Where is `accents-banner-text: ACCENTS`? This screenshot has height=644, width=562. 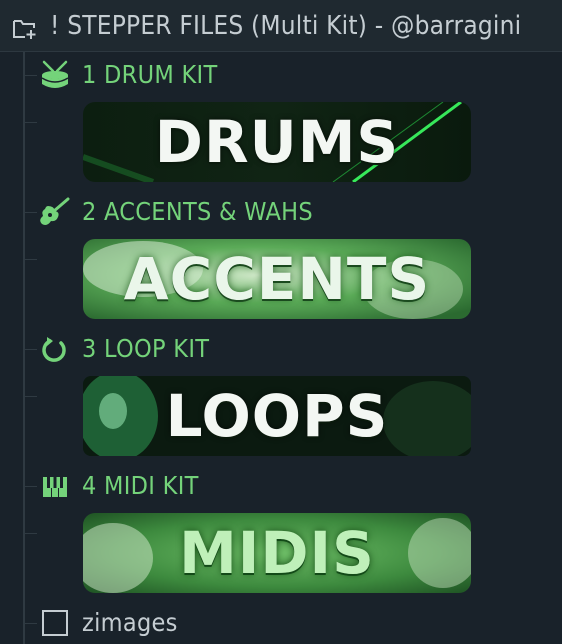
accents-banner-text: ACCENTS is located at coordinates (277, 279).